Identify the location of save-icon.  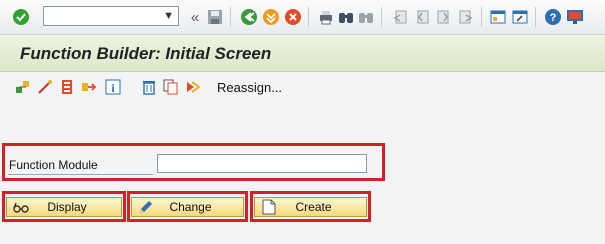
(215, 17).